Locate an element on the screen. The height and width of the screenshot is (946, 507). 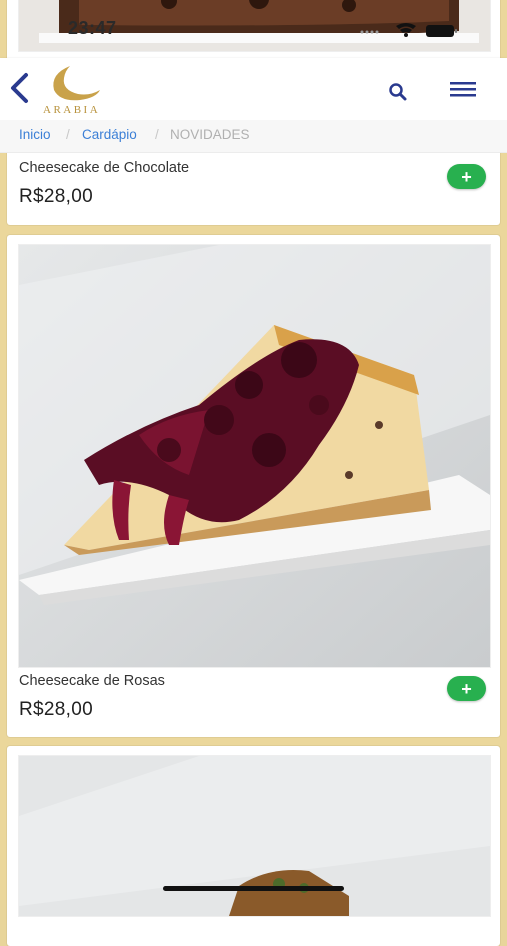
status-icons is located at coordinates (408, 30).